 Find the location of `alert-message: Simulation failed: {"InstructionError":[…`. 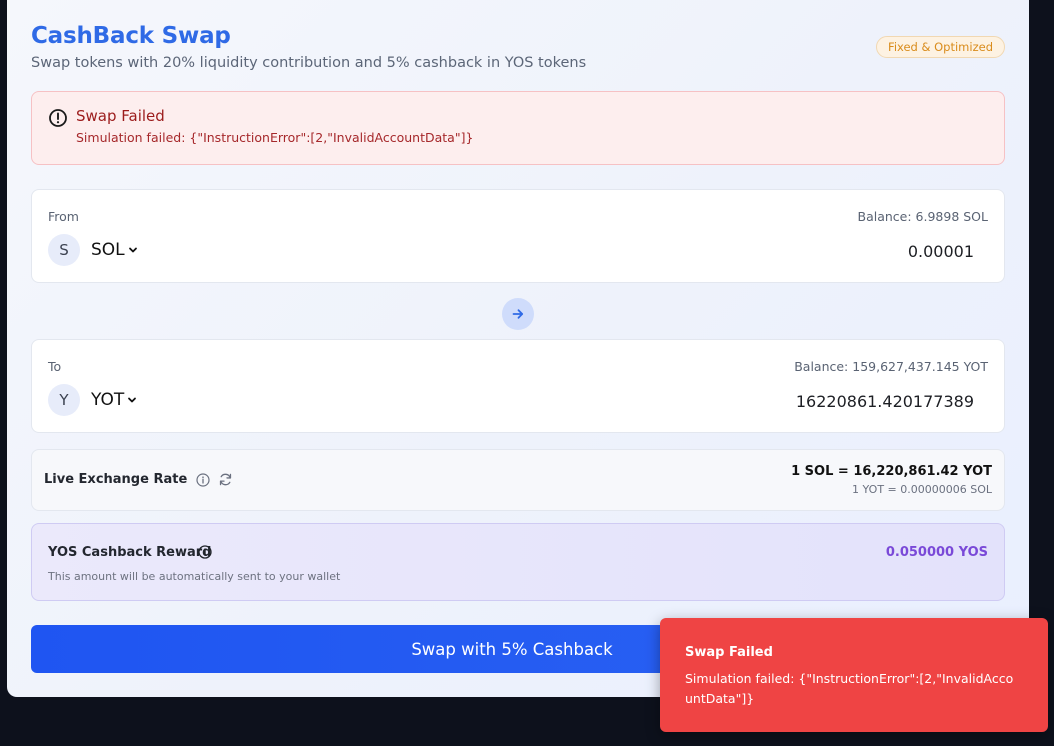

alert-message: Simulation failed: {"InstructionError":[… is located at coordinates (275, 137).